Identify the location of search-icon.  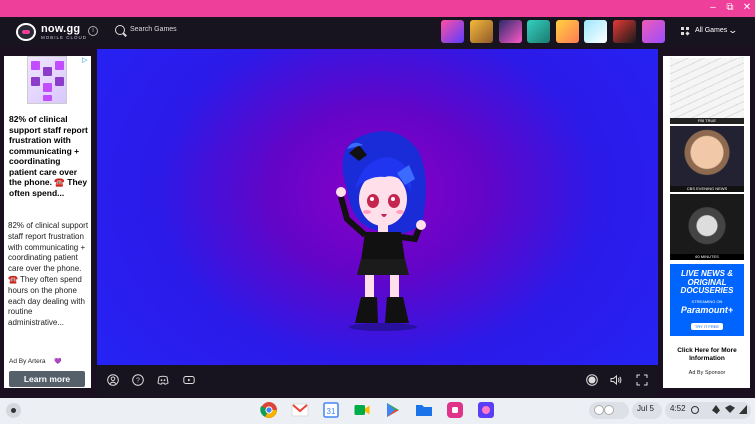
(120, 30).